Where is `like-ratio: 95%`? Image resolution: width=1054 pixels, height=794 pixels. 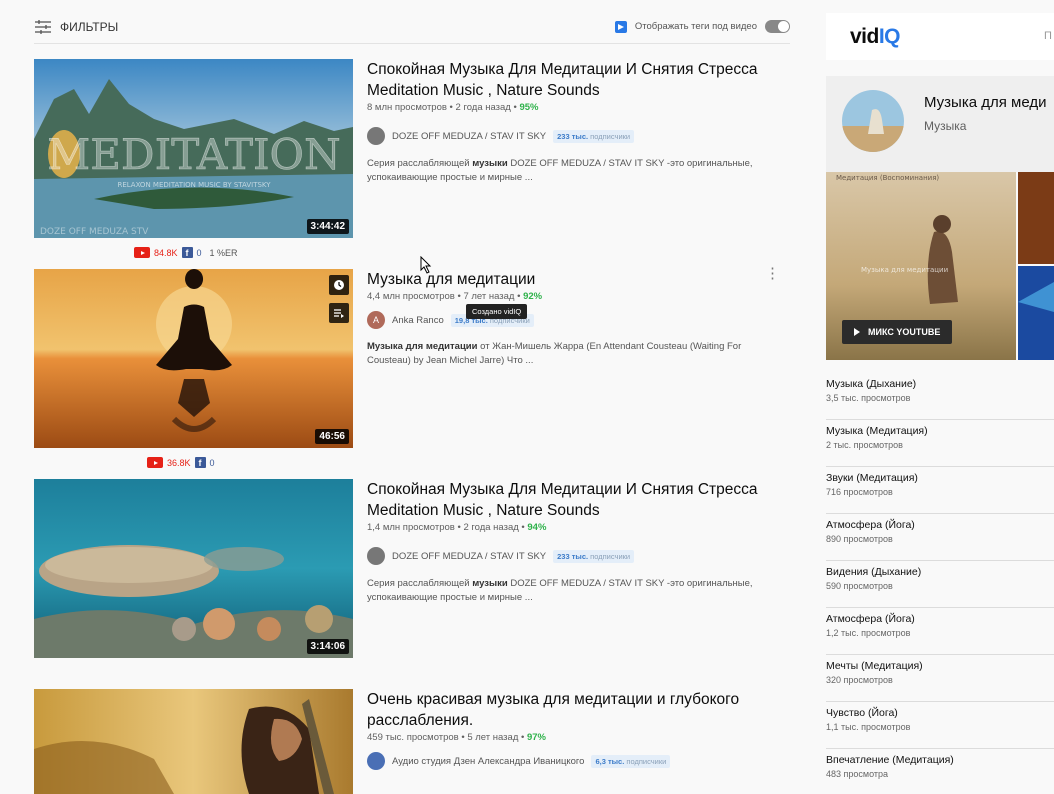
like-ratio: 95% is located at coordinates (529, 107).